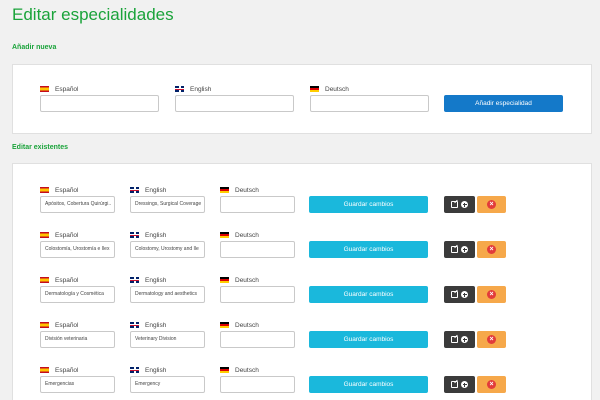  I want to click on row-en-input: Dermatology and aesthetics, so click(167, 294).